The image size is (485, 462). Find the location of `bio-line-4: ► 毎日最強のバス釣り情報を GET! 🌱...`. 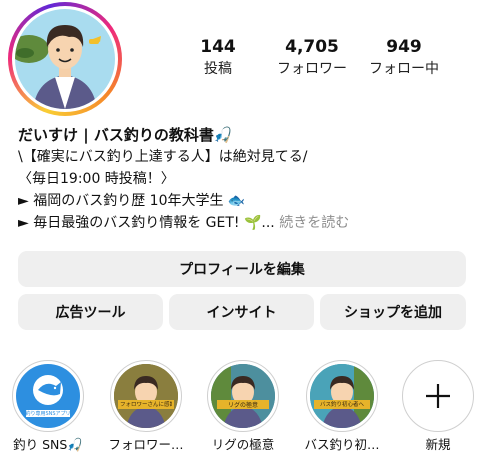

bio-line-4: ► 毎日最強のバス釣り情報を GET! 🌱... is located at coordinates (146, 223).